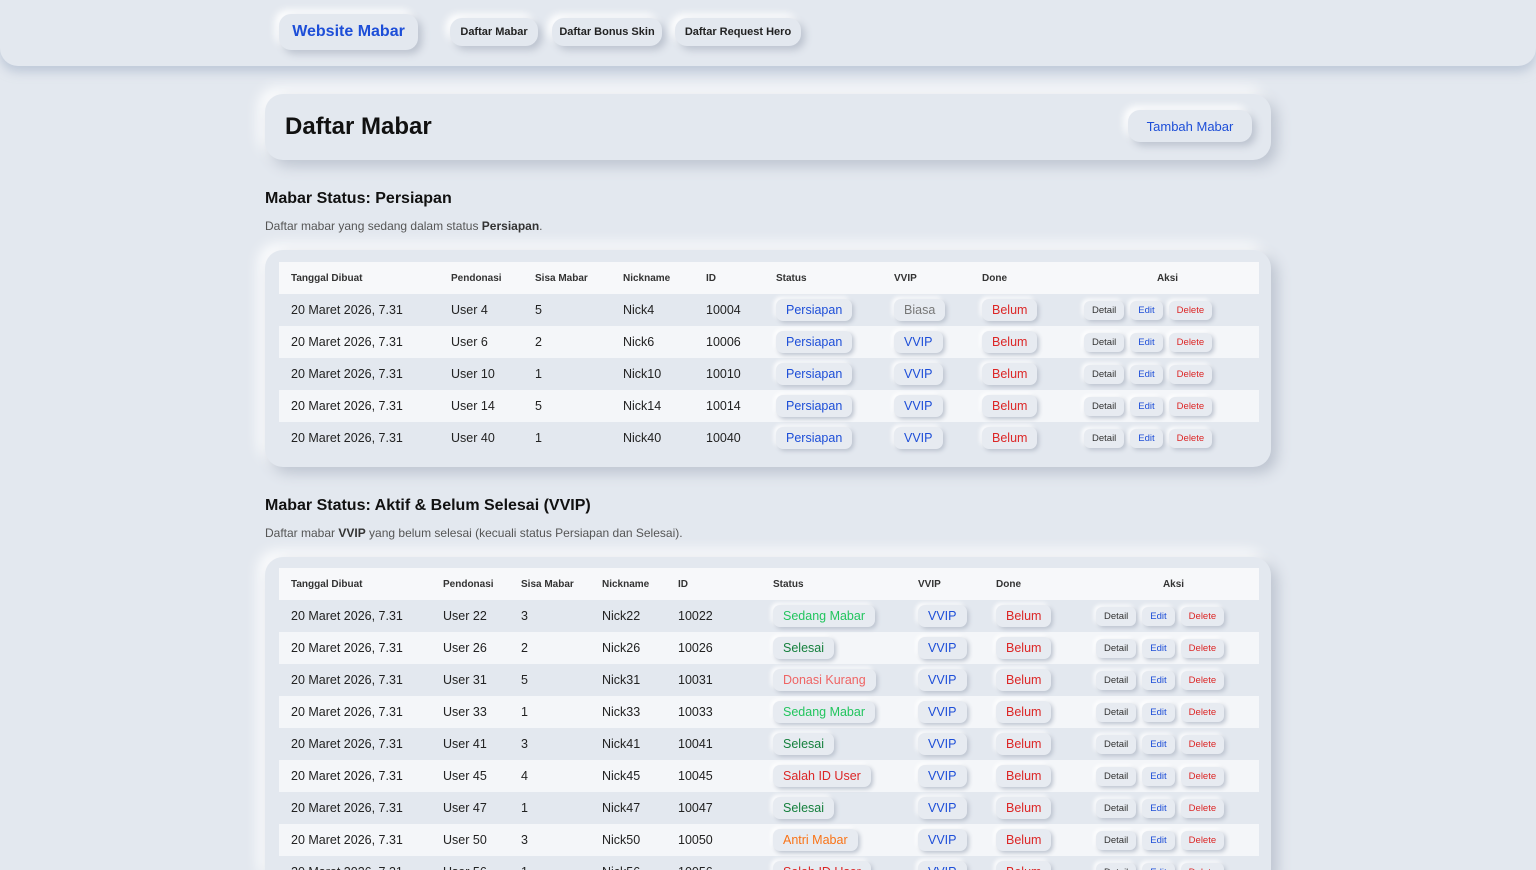  What do you see at coordinates (1173, 584) in the screenshot?
I see `column-header: Aksi` at bounding box center [1173, 584].